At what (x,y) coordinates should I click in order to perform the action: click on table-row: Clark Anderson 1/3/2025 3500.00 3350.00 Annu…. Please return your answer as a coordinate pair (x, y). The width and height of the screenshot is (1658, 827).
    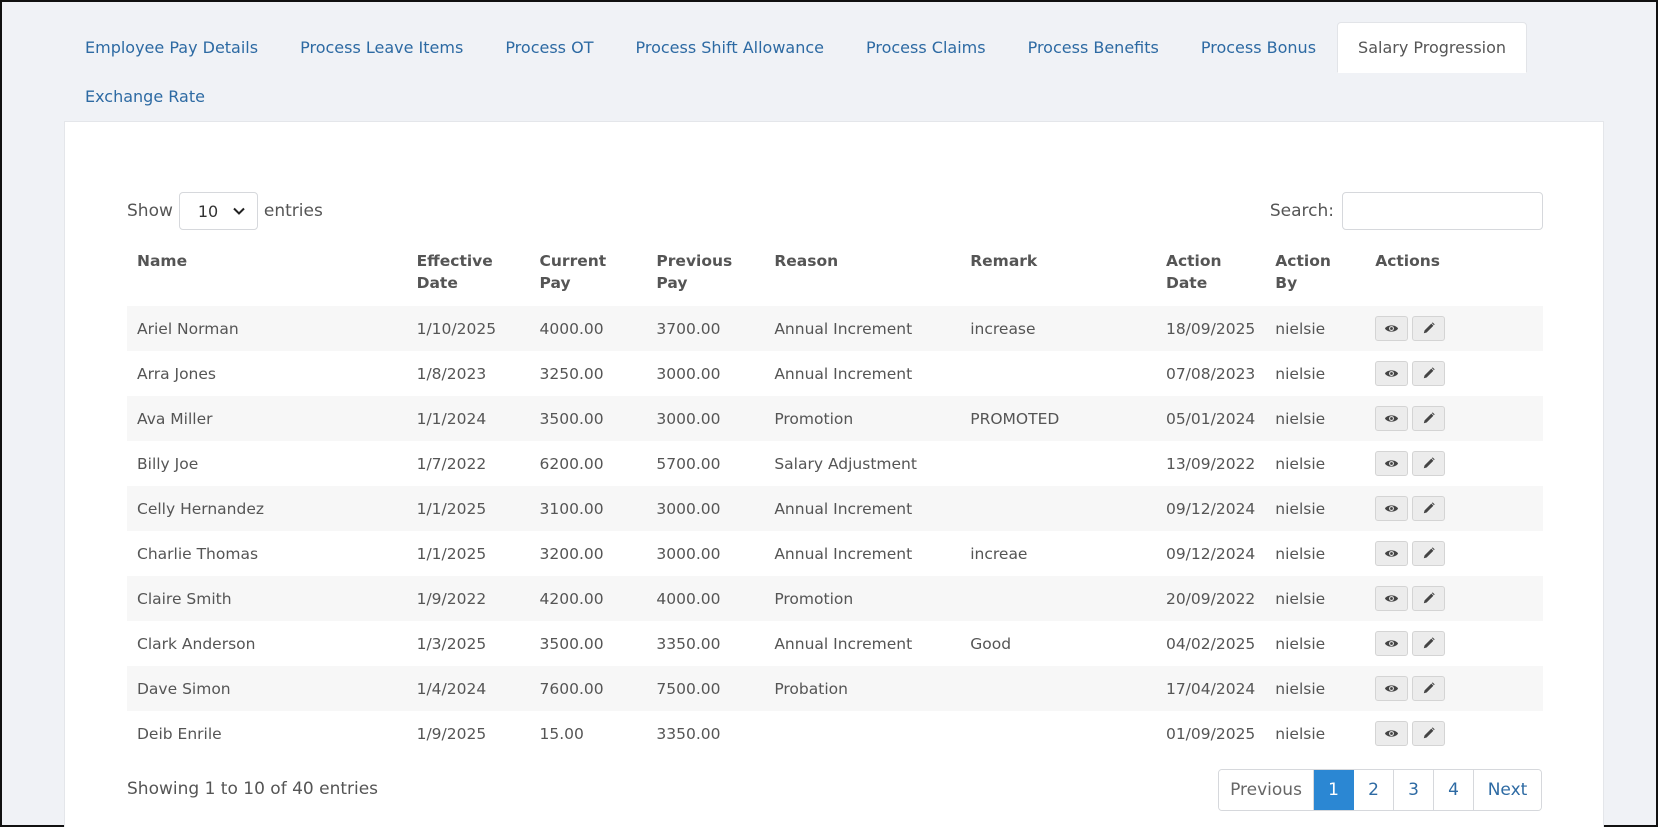
    Looking at the image, I should click on (835, 643).